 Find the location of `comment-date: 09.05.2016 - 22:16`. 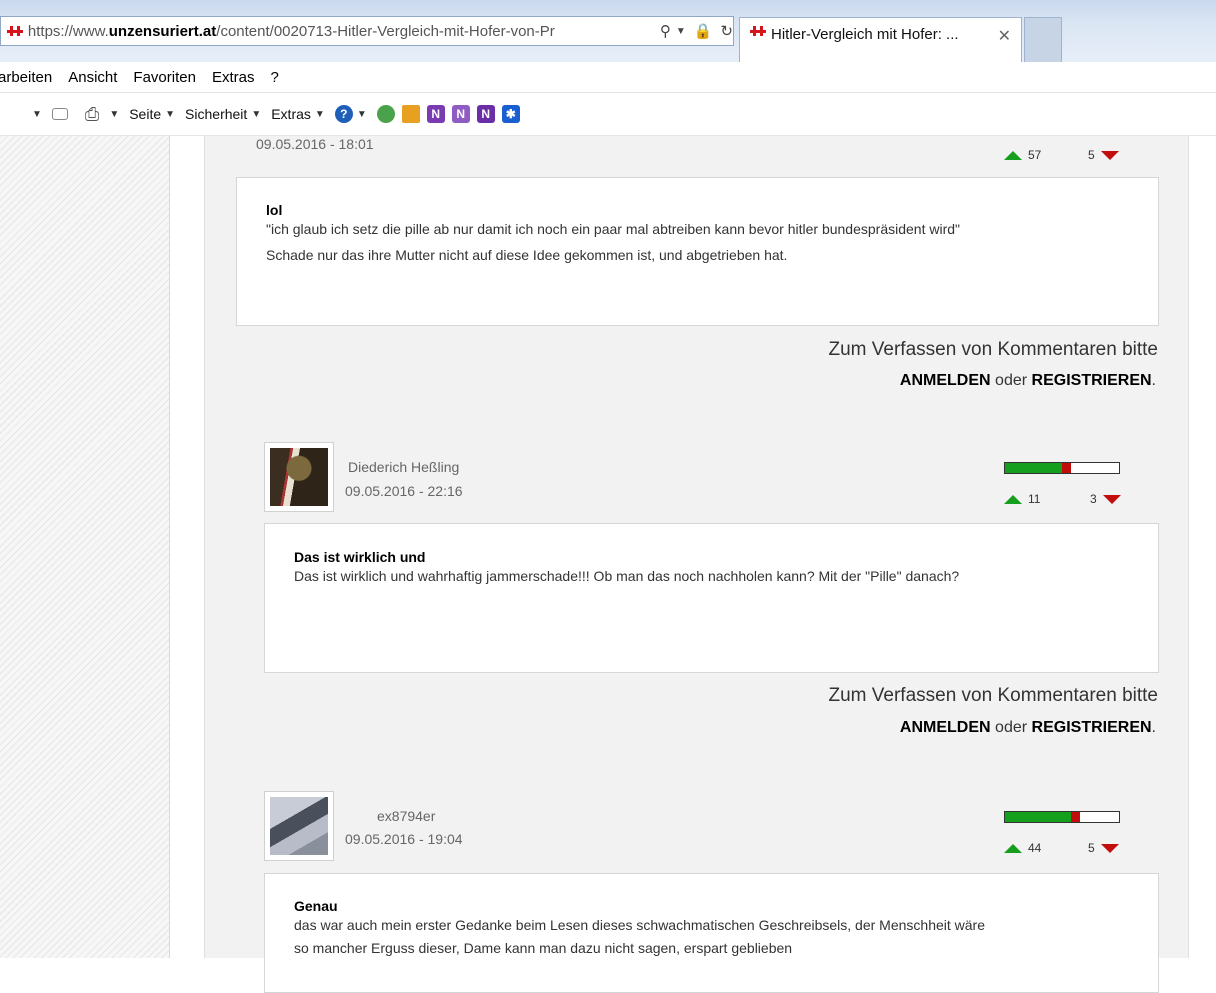

comment-date: 09.05.2016 - 22:16 is located at coordinates (404, 491).